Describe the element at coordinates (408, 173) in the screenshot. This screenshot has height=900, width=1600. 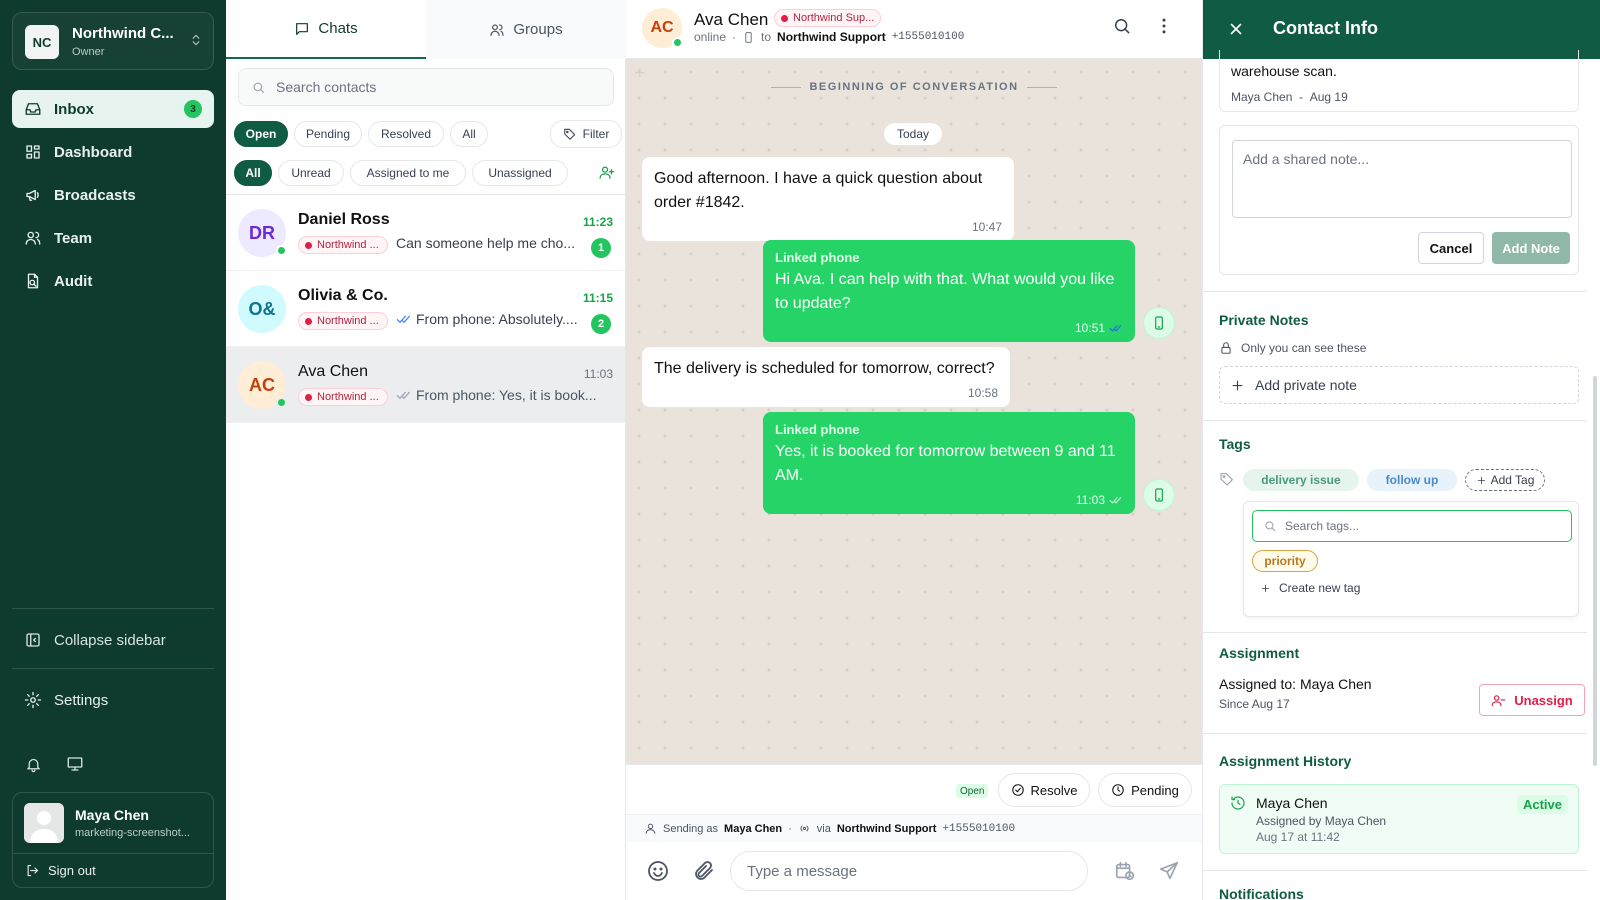
I see `scope-assigned-to-me: Assigned to me` at that location.